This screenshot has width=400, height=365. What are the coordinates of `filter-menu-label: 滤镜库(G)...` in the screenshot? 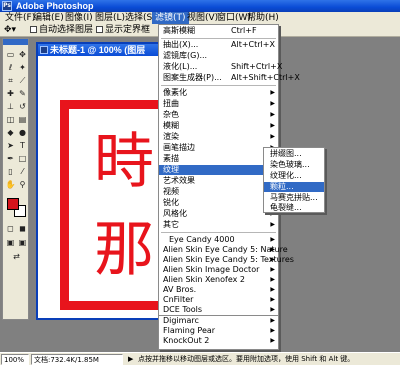 It's located at (185, 55).